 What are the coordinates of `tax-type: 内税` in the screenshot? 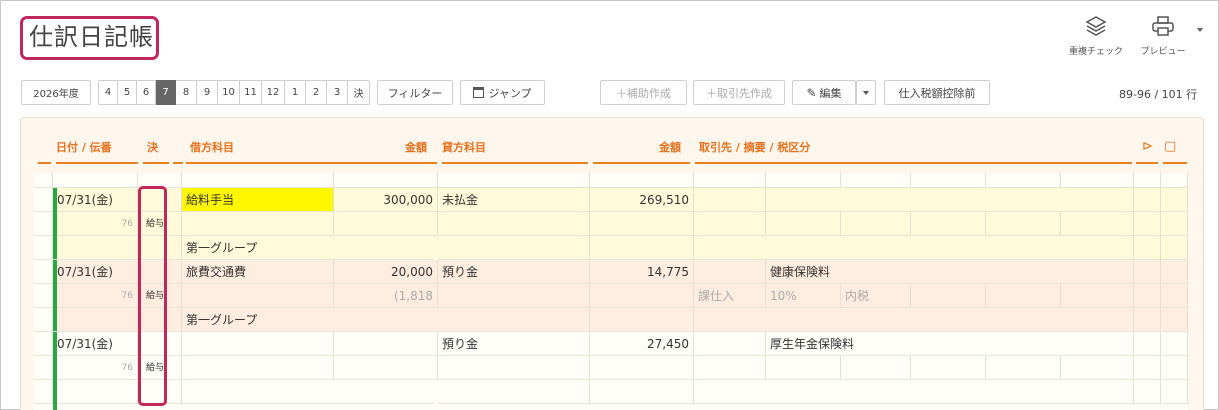 It's located at (876, 296).